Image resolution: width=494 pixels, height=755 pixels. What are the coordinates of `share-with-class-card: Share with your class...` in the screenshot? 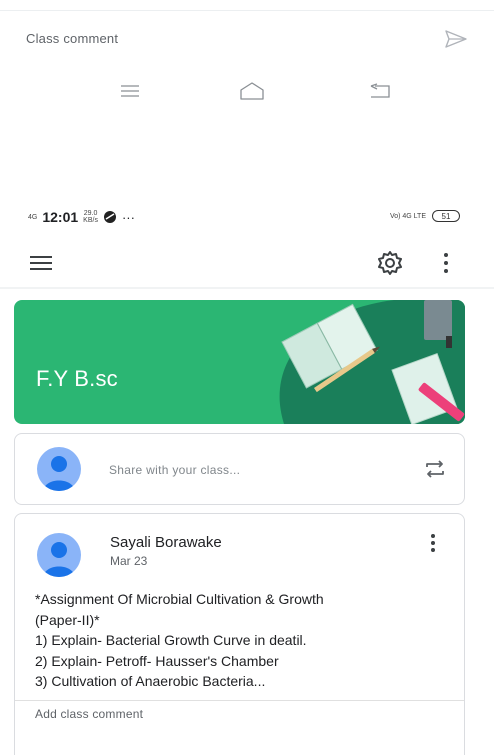 It's located at (239, 469).